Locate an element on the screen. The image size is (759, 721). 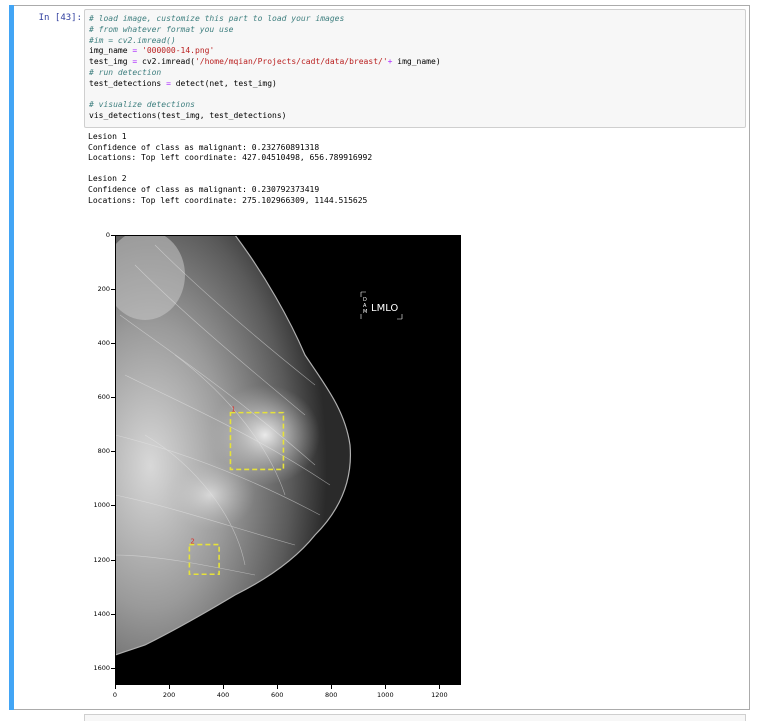
y-tick-label: 1000 is located at coordinates (101, 505).